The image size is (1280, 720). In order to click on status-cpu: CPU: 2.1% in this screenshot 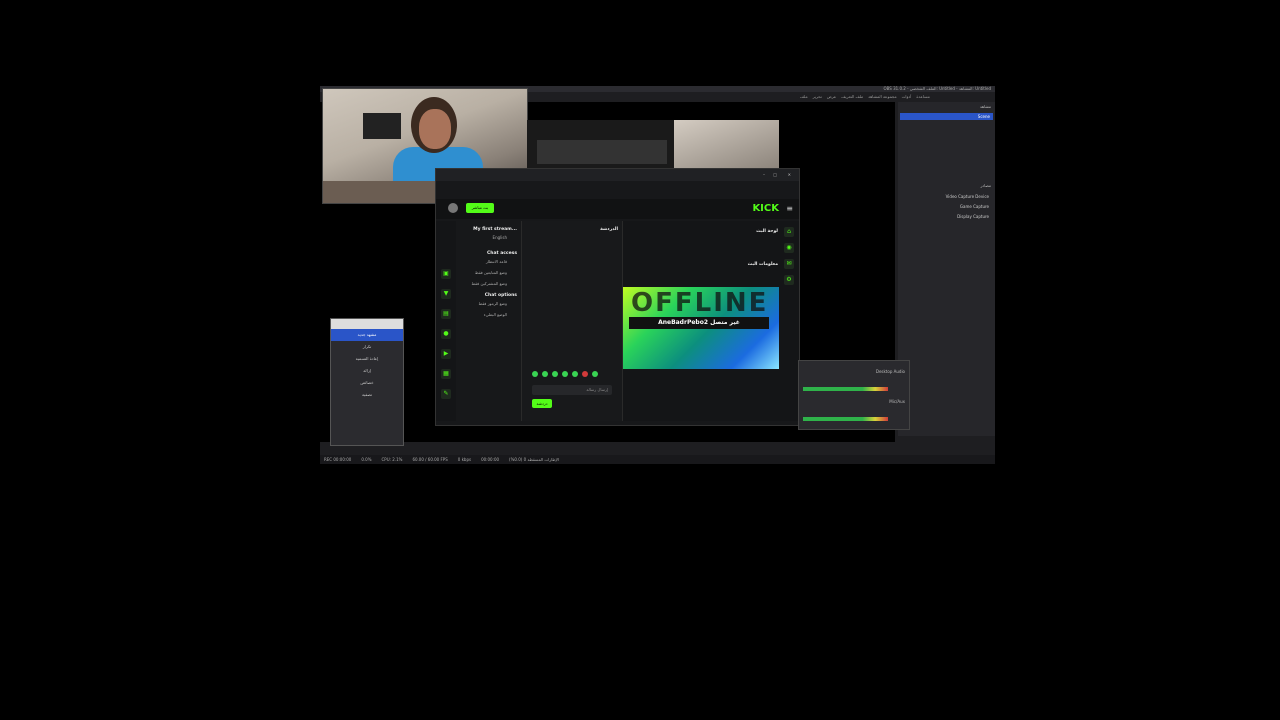, I will do `click(392, 459)`.